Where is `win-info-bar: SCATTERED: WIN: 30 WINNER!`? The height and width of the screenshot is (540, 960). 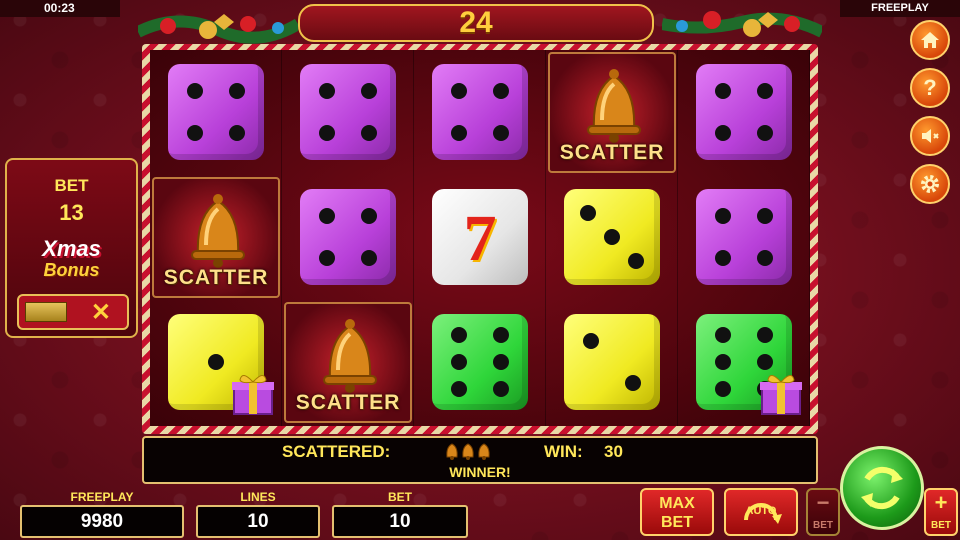 win-info-bar: SCATTERED: WIN: 30 WINNER! is located at coordinates (480, 460).